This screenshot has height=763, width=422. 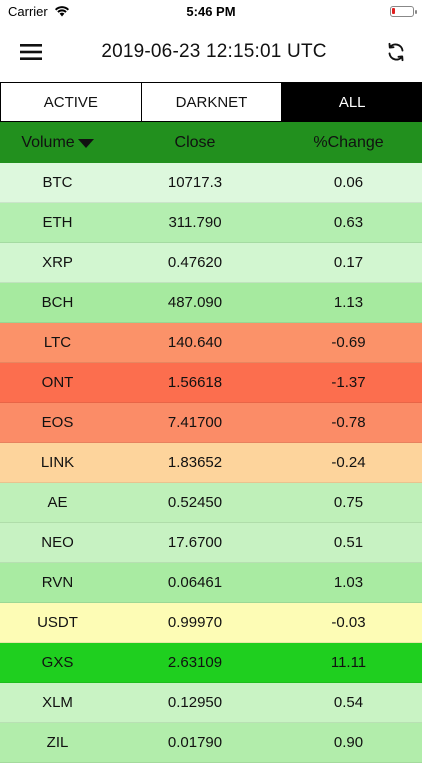 I want to click on table-row: BTC 10717.3 0.06, so click(x=211, y=183).